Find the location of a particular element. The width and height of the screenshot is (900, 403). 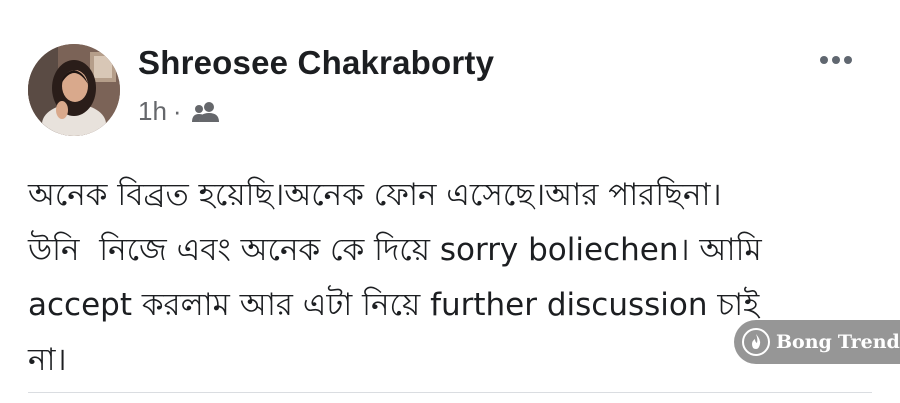

flame-logo-icon is located at coordinates (756, 342).